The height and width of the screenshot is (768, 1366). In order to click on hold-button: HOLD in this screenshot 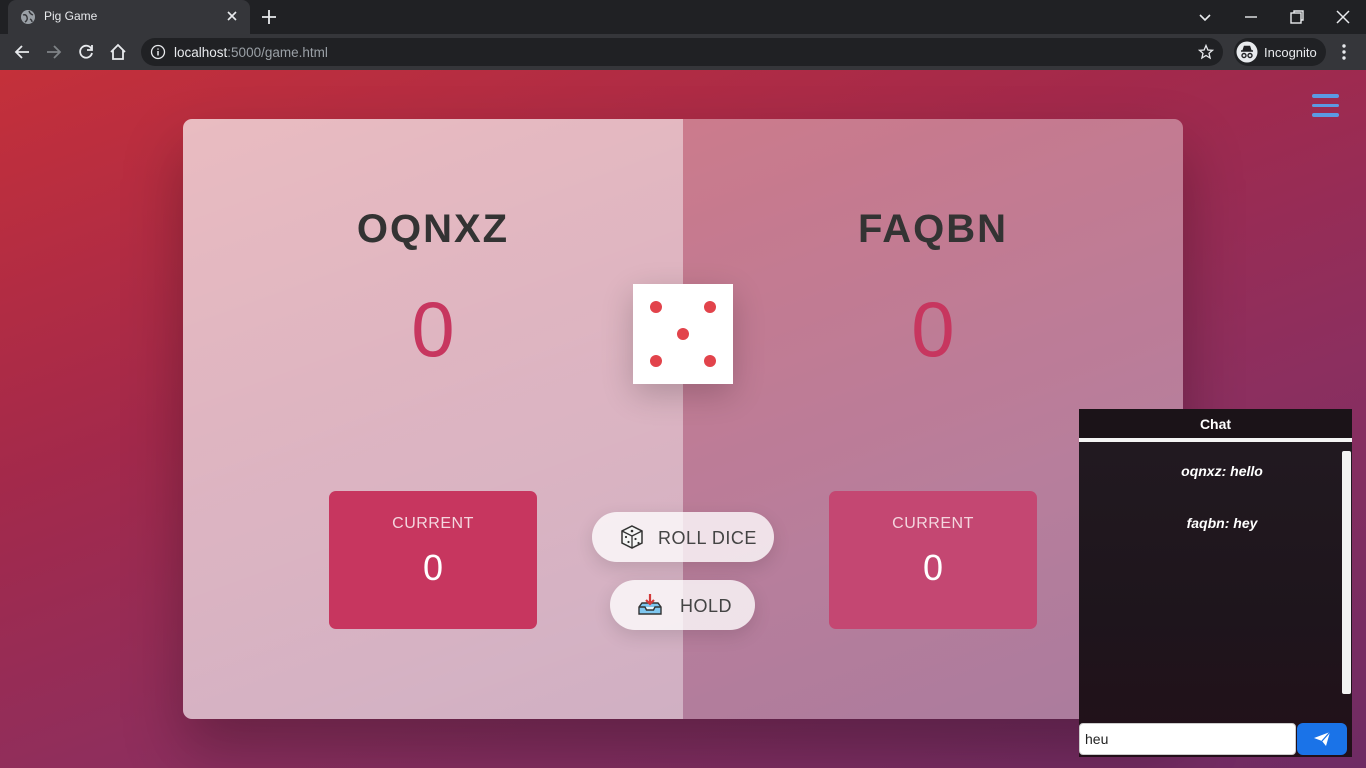, I will do `click(682, 605)`.